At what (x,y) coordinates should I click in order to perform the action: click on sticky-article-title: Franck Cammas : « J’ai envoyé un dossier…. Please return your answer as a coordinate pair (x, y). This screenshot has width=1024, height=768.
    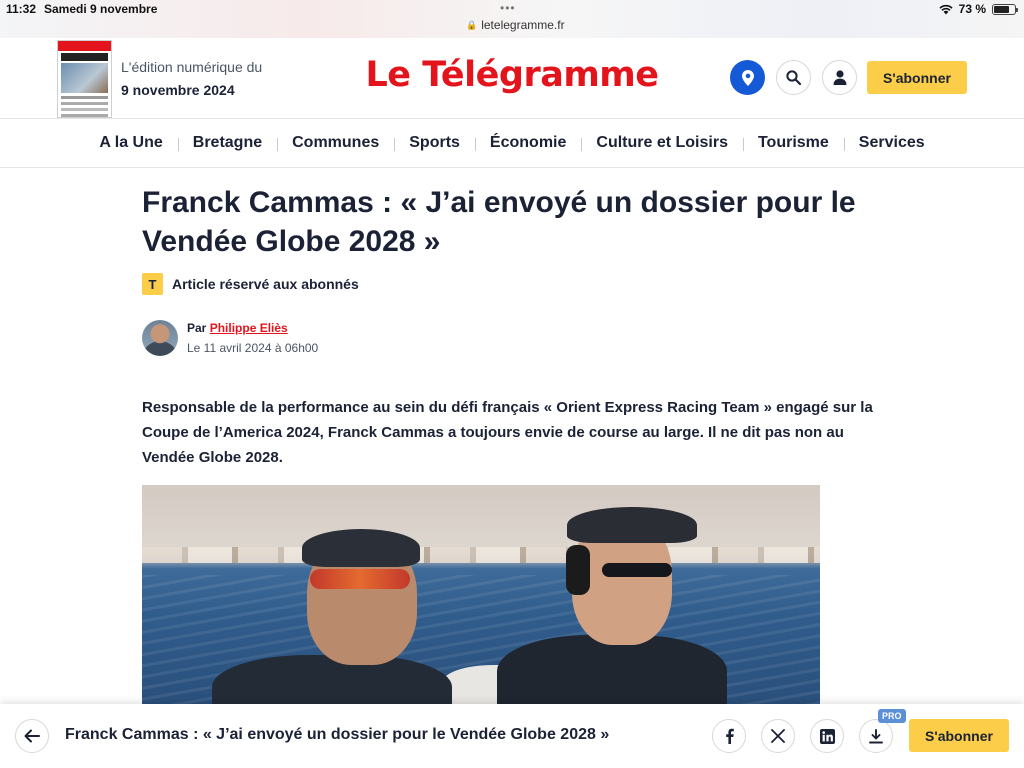
    Looking at the image, I should click on (337, 734).